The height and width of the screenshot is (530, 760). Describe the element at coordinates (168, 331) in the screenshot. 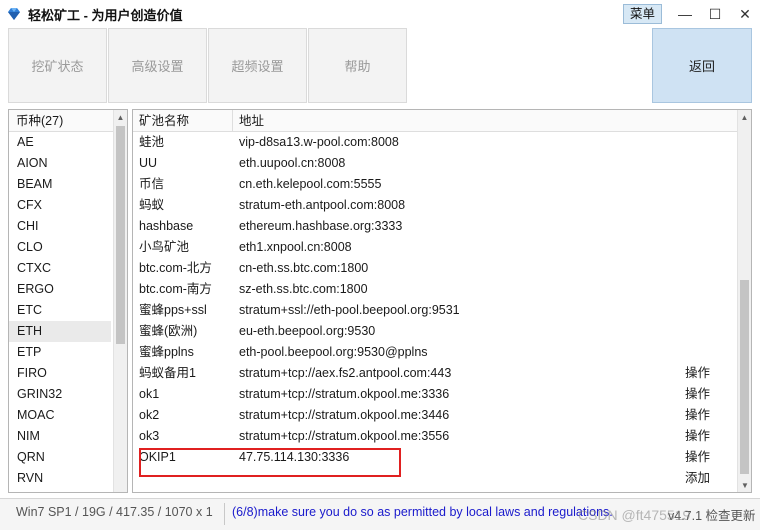

I see `pool-name: 蜜蜂(欧洲)` at that location.